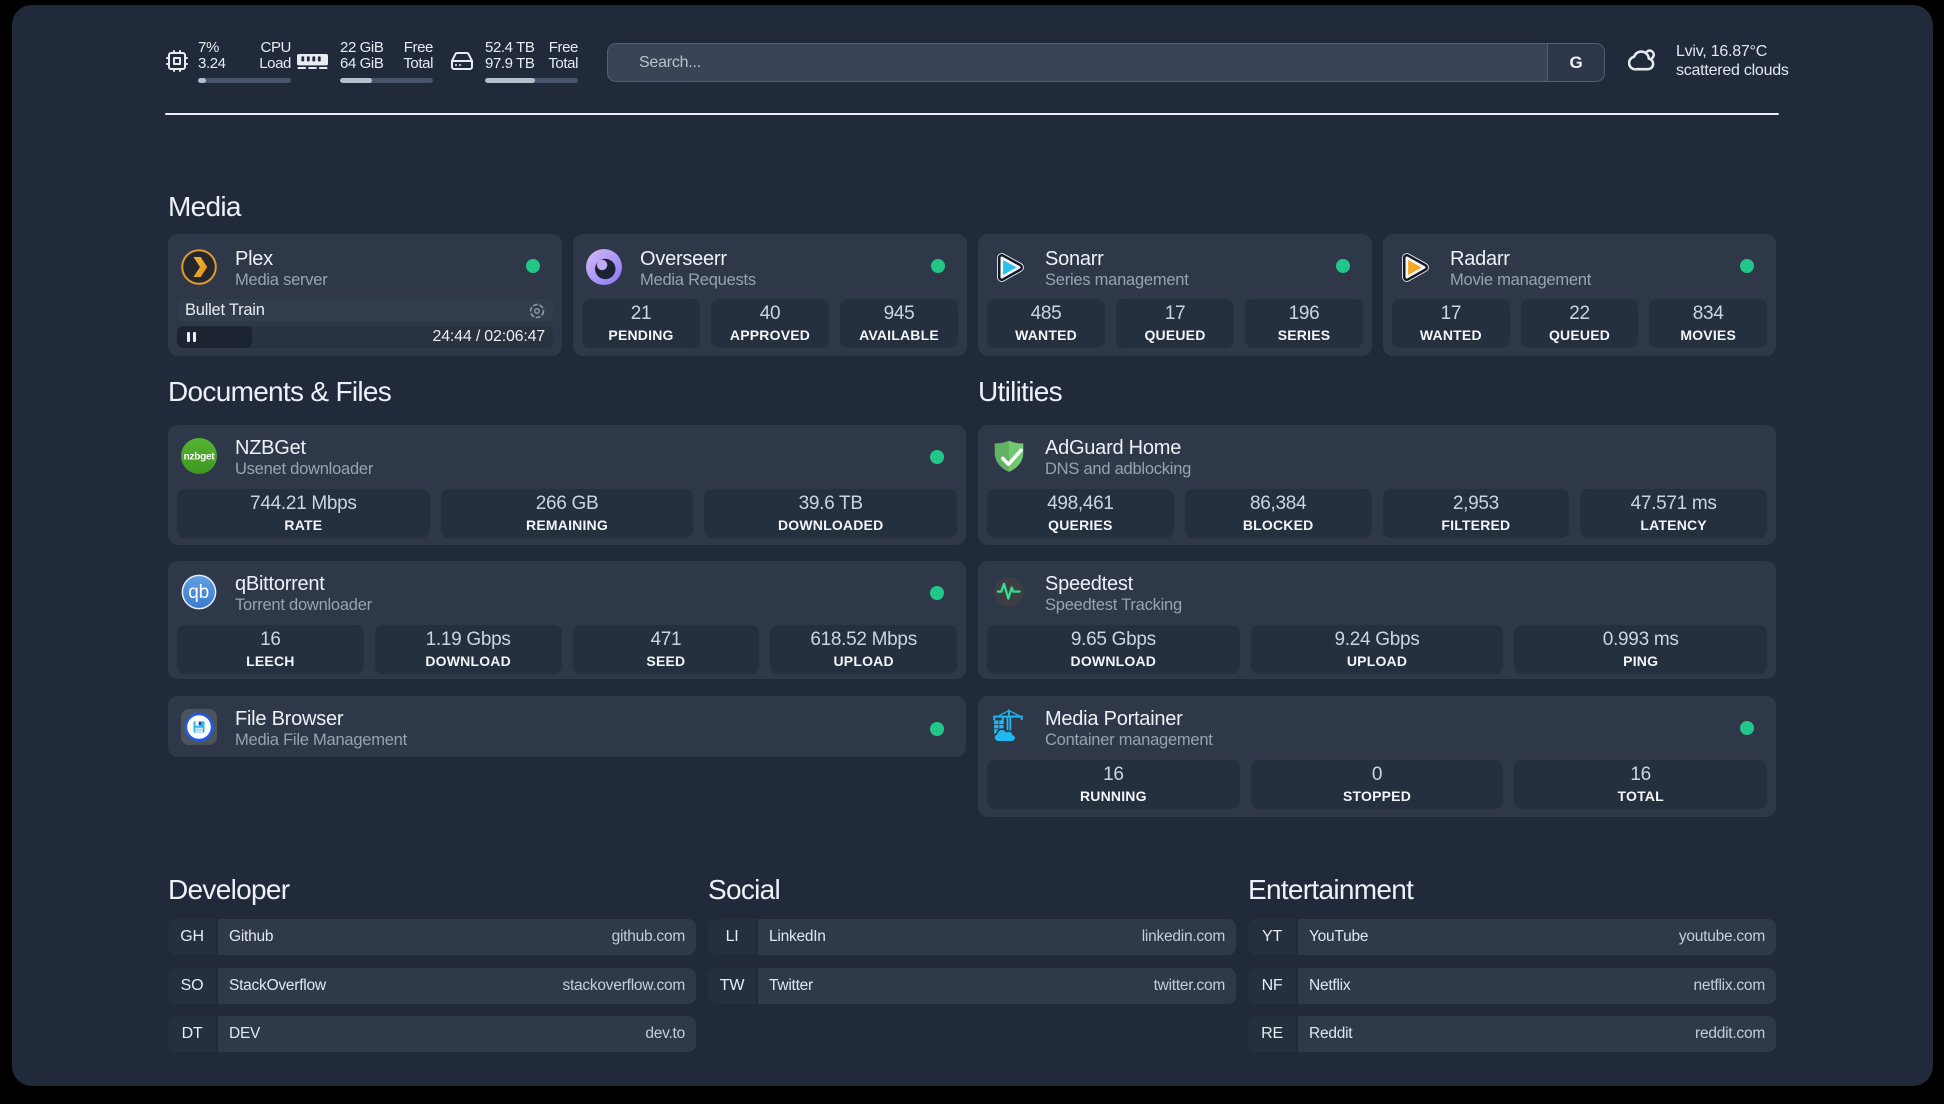  I want to click on svg-text: nzbget, so click(200, 457).